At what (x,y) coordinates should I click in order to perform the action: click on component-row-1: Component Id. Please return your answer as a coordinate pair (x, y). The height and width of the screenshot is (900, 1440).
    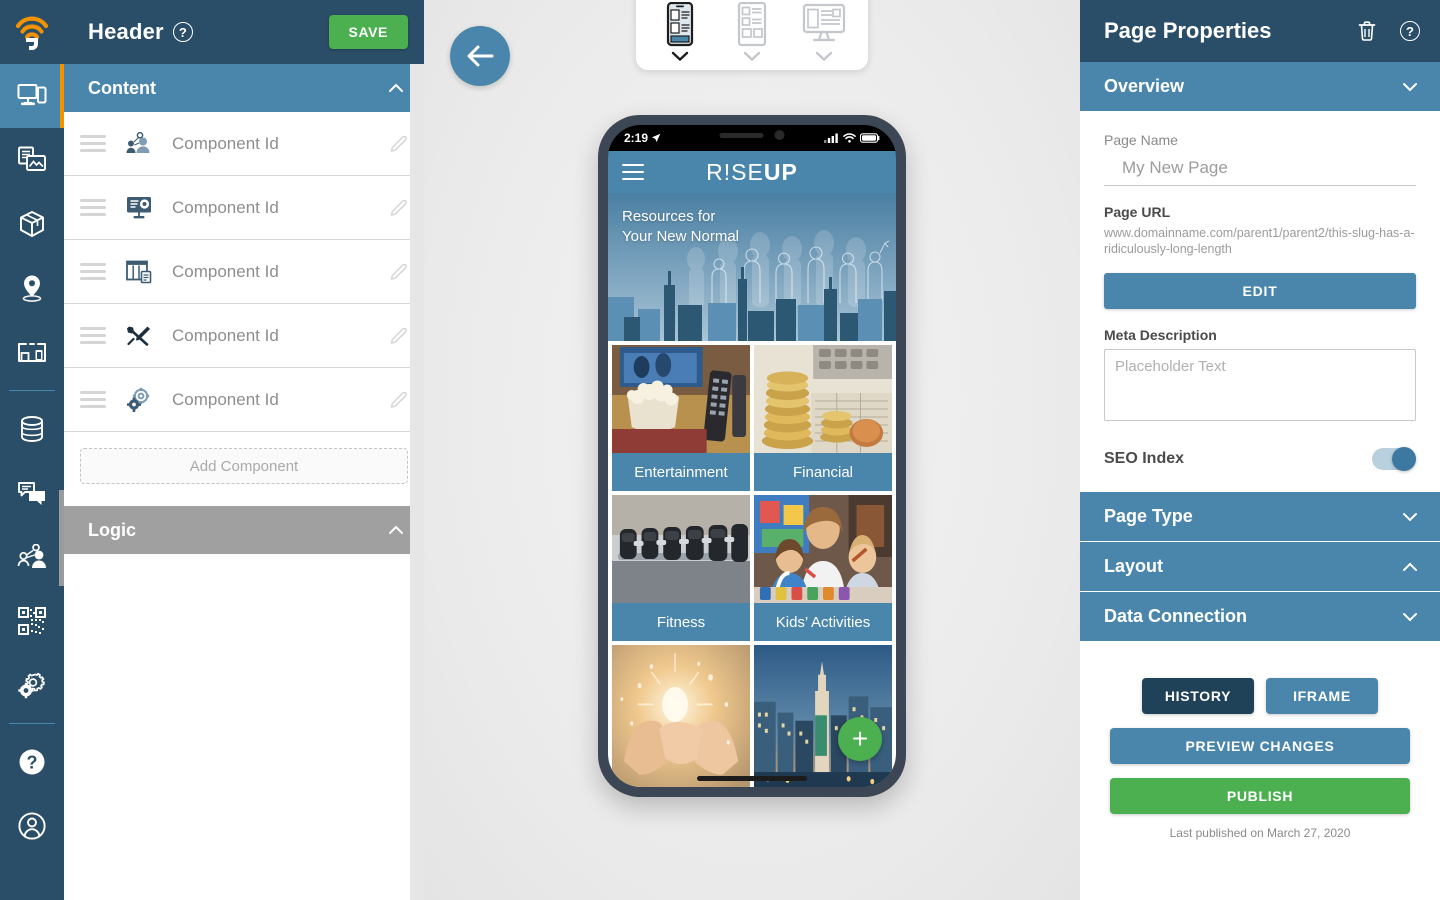
    Looking at the image, I should click on (244, 144).